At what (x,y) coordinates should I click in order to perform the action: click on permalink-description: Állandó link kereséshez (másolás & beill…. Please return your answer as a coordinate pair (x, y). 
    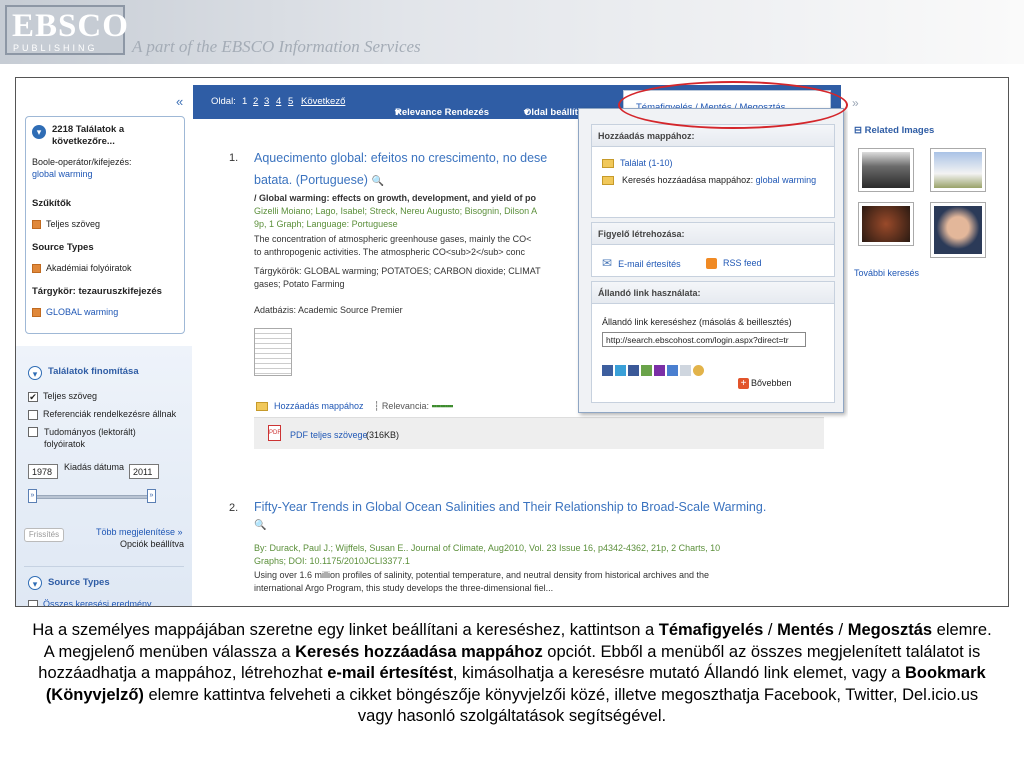
    Looking at the image, I should click on (697, 322).